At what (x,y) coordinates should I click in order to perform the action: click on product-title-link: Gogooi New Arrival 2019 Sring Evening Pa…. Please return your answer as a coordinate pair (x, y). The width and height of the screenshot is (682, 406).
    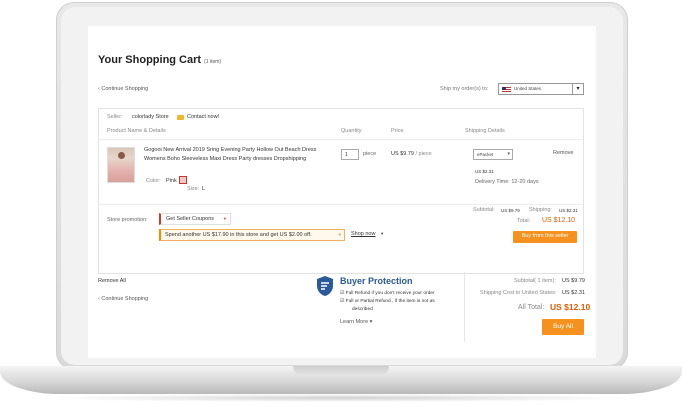
    Looking at the image, I should click on (231, 154).